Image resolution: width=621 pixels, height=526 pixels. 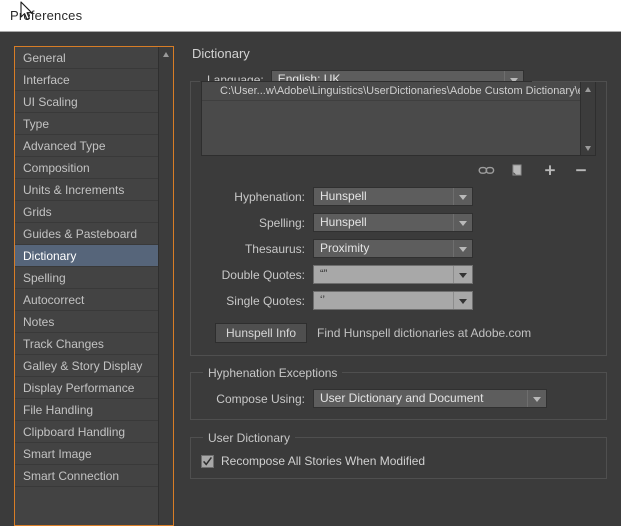 I want to click on spelling-value: Hunspell, so click(x=343, y=222).